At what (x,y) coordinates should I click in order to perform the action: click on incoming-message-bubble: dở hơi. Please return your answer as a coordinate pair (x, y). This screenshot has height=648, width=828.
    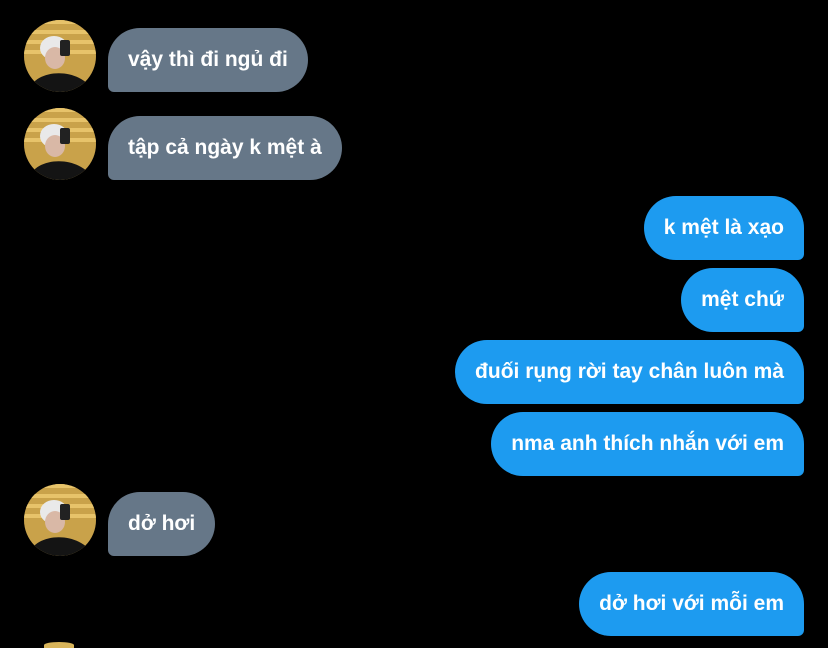
    Looking at the image, I should click on (162, 524).